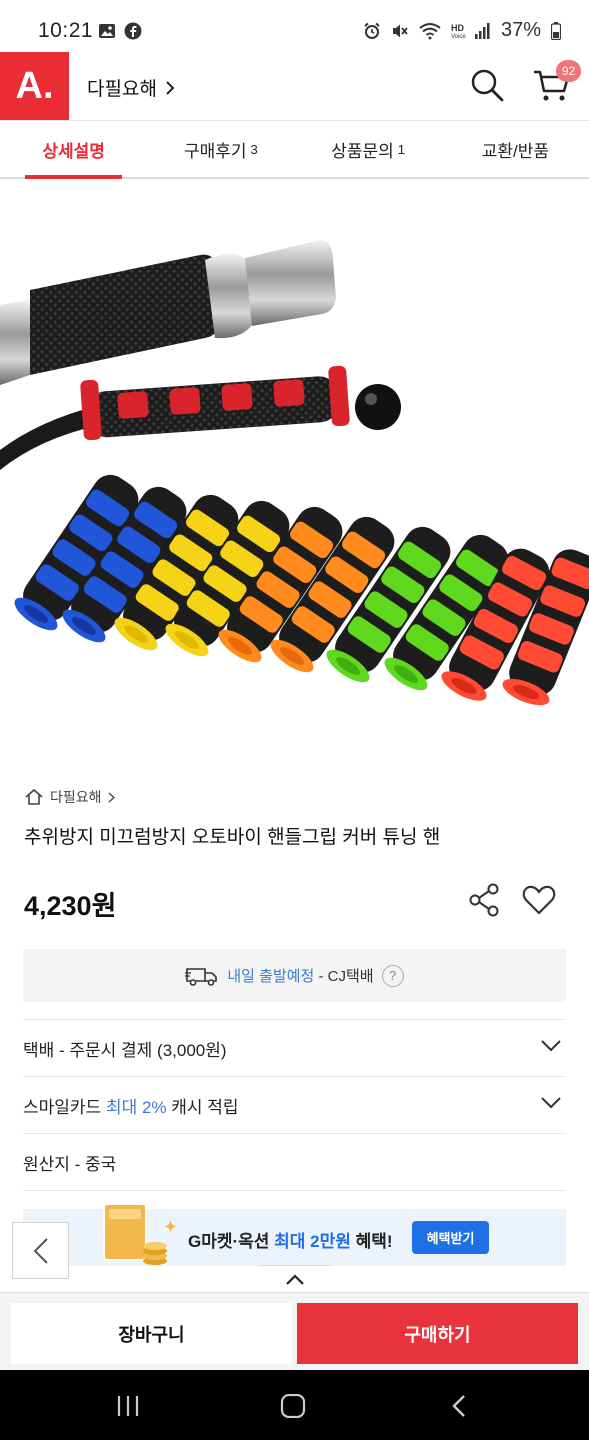 The height and width of the screenshot is (1440, 589). Describe the element at coordinates (312, 1241) in the screenshot. I see `banner-highlight: 최대 2만원` at that location.